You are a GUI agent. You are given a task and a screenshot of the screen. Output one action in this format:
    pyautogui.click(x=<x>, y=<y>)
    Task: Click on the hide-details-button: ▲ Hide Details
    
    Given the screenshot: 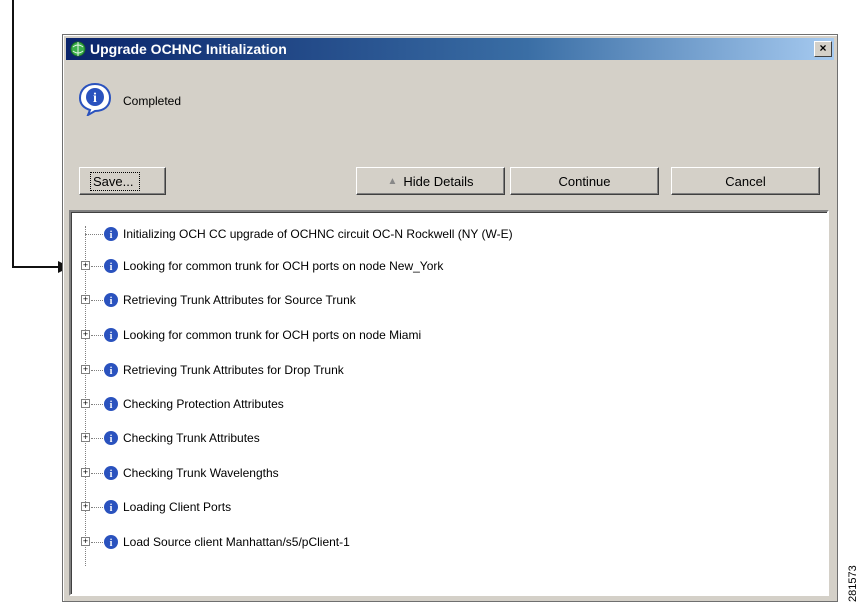 What is the action you would take?
    pyautogui.click(x=430, y=181)
    